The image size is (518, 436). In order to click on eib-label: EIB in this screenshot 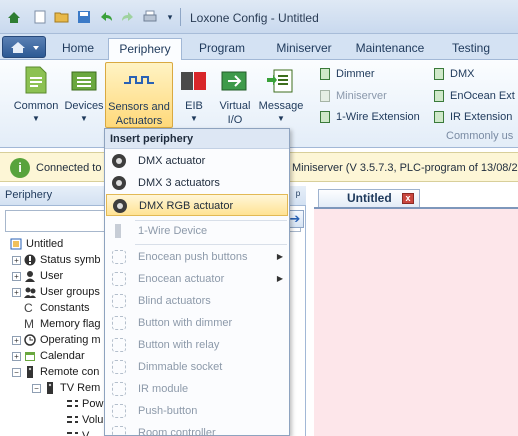, I will do `click(194, 106)`.